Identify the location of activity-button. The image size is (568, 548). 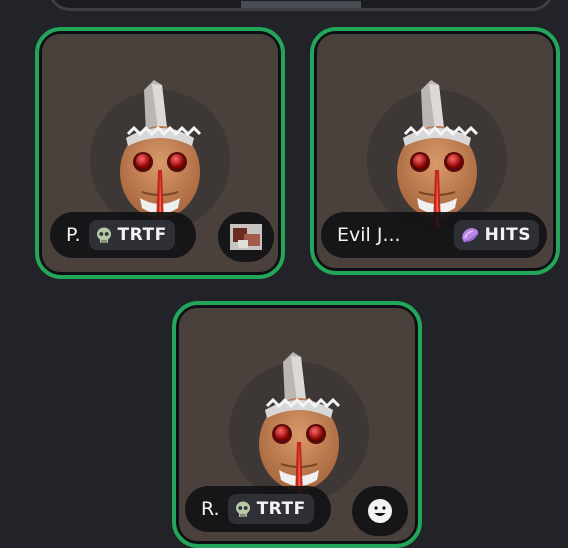
(246, 237).